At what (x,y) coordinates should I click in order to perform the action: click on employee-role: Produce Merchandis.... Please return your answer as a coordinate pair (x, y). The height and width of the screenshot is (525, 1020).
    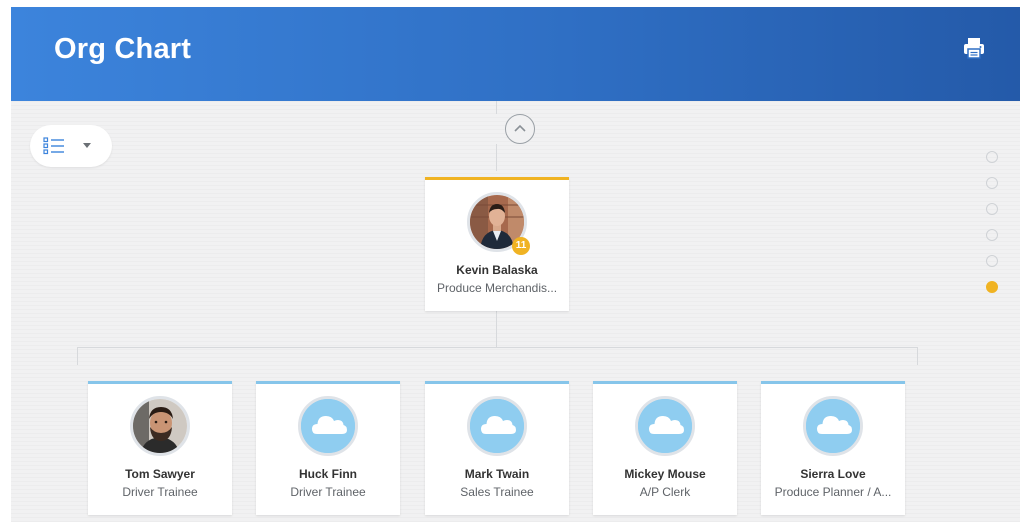
    Looking at the image, I should click on (497, 288).